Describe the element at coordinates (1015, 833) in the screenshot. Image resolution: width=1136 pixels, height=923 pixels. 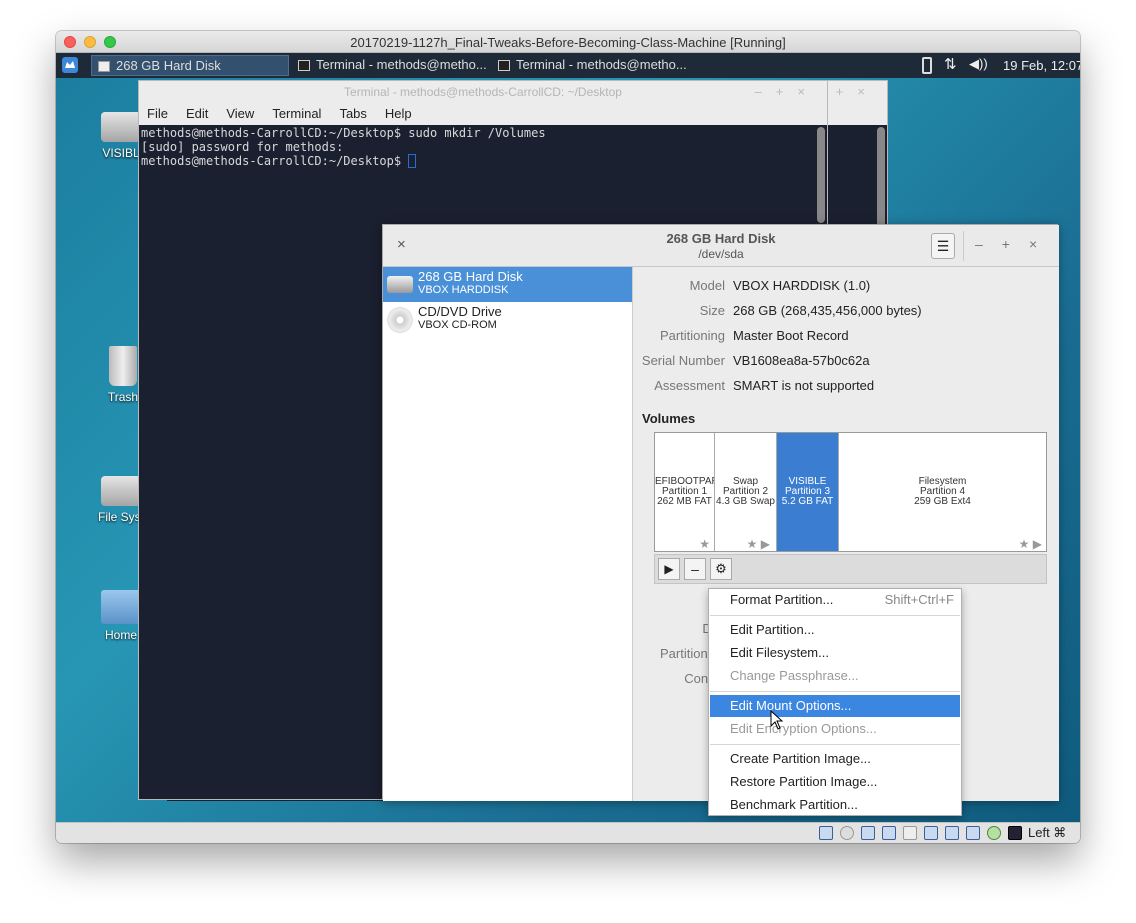
I see `mouse-integration-icon` at that location.